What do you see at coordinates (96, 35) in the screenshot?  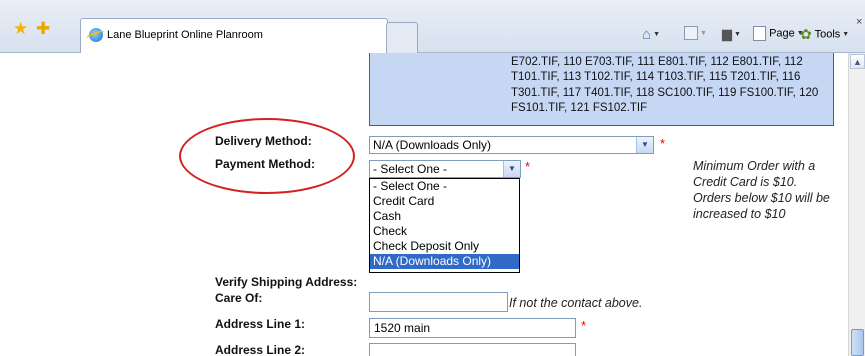 I see `ie-page-icon` at bounding box center [96, 35].